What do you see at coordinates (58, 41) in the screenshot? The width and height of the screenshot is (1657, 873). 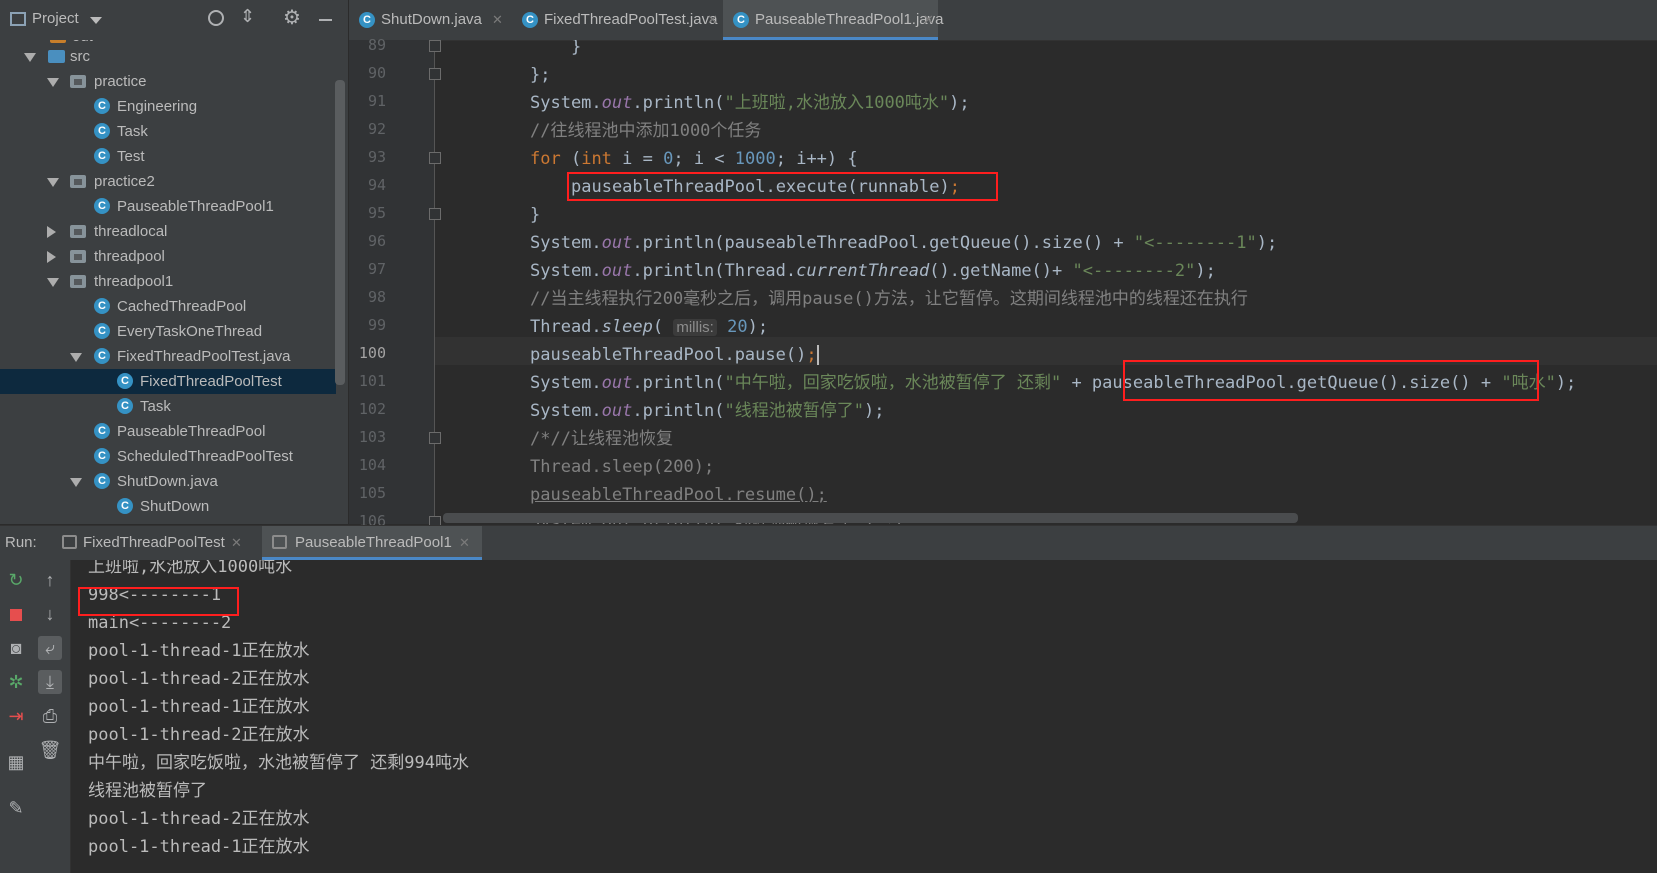 I see `folder-icon` at bounding box center [58, 41].